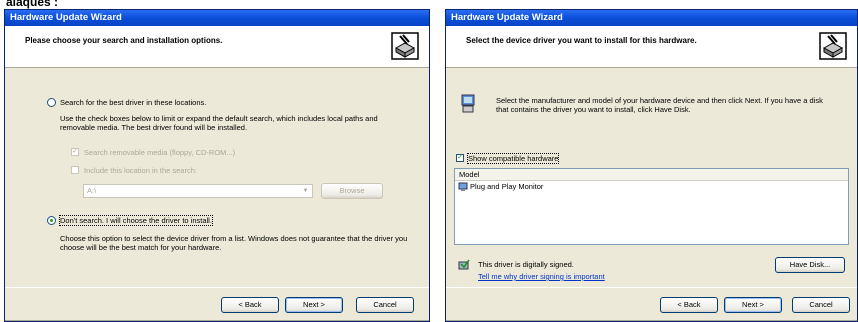  What do you see at coordinates (526, 264) in the screenshot?
I see `signed-driver-text: This driver is digitally signed.` at bounding box center [526, 264].